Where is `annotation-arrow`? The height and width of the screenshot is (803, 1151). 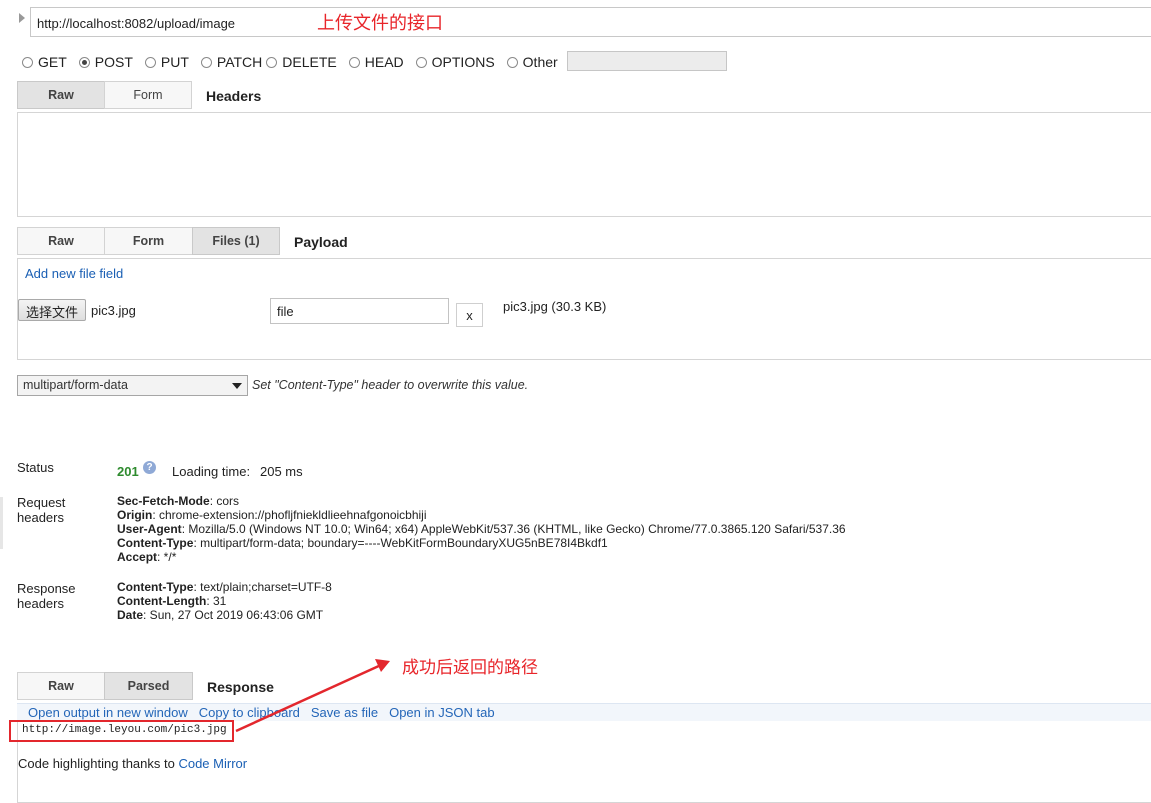 annotation-arrow is located at coordinates (312, 696).